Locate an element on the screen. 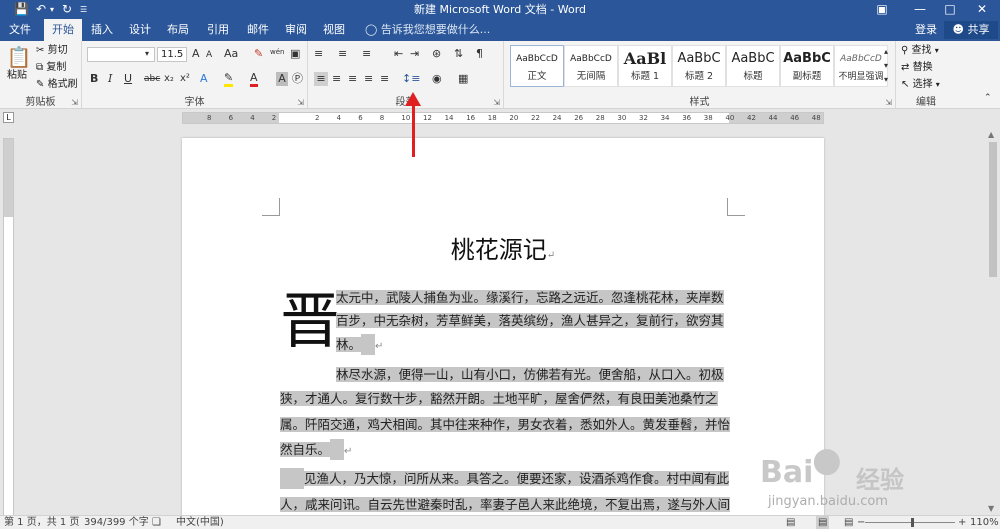  distributed-icon: ≡ is located at coordinates (384, 79).